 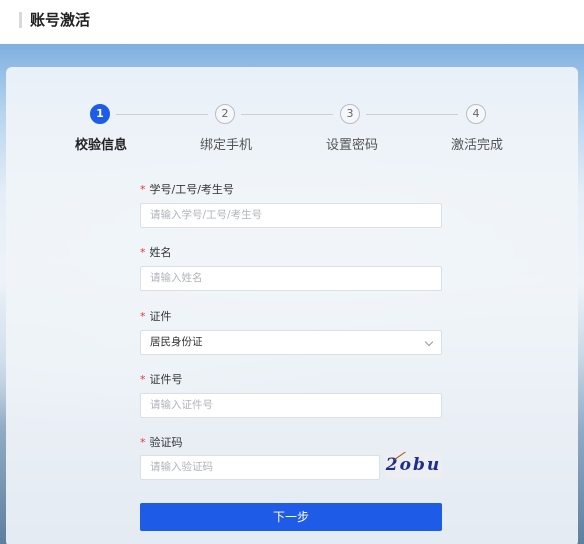 What do you see at coordinates (20, 20) in the screenshot?
I see `title-accent-bar` at bounding box center [20, 20].